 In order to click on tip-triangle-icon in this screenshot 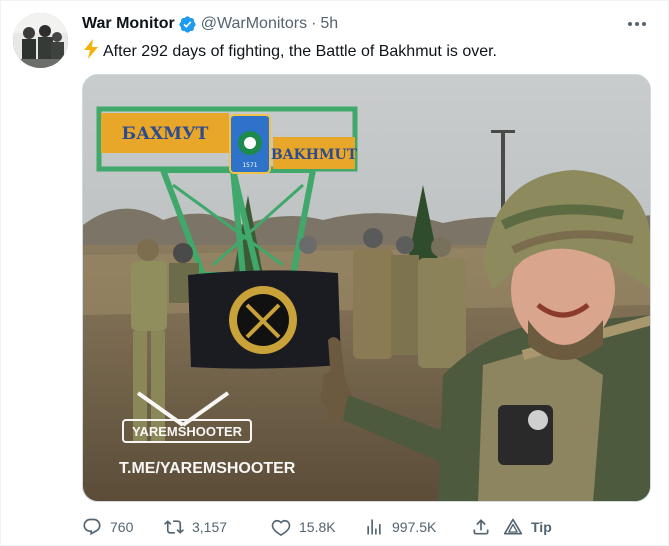, I will do `click(513, 526)`.